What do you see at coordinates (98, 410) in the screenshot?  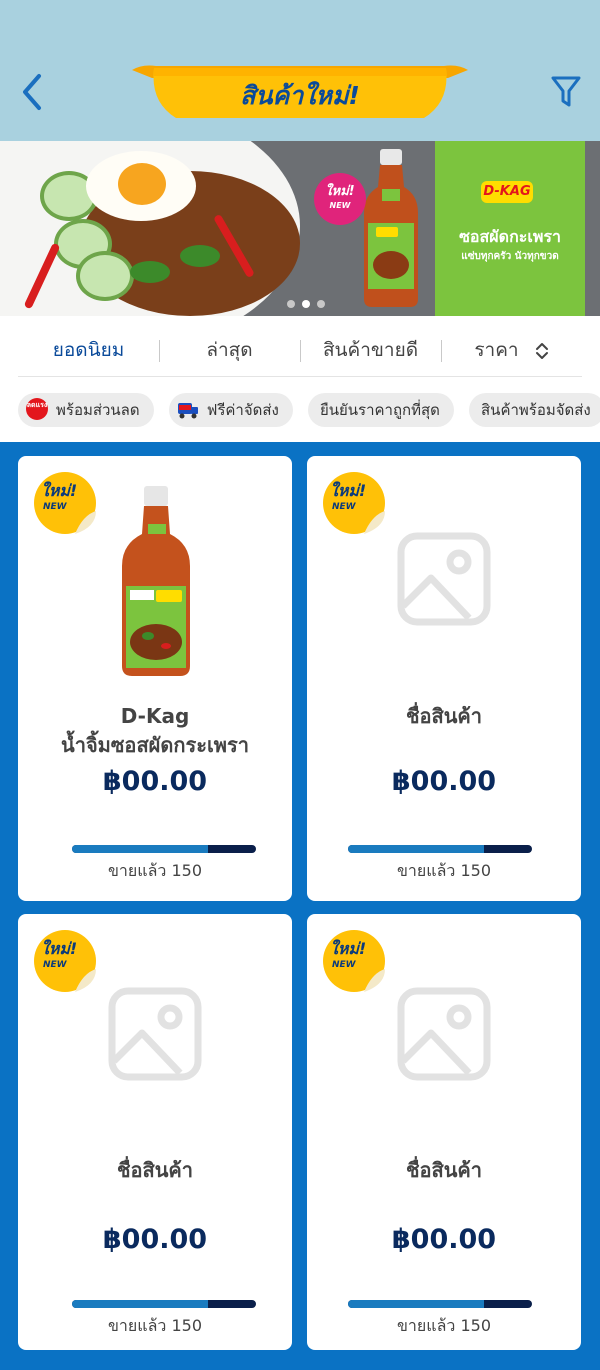 I see `chip-discount-label: พร้อมส่วนลด` at bounding box center [98, 410].